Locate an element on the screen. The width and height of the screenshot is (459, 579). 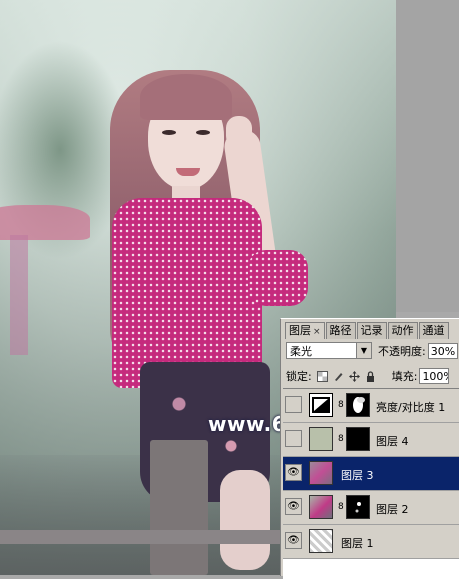
layer-row-brightness-contrast: 8 亮度/对比度 1 is located at coordinates (371, 406).